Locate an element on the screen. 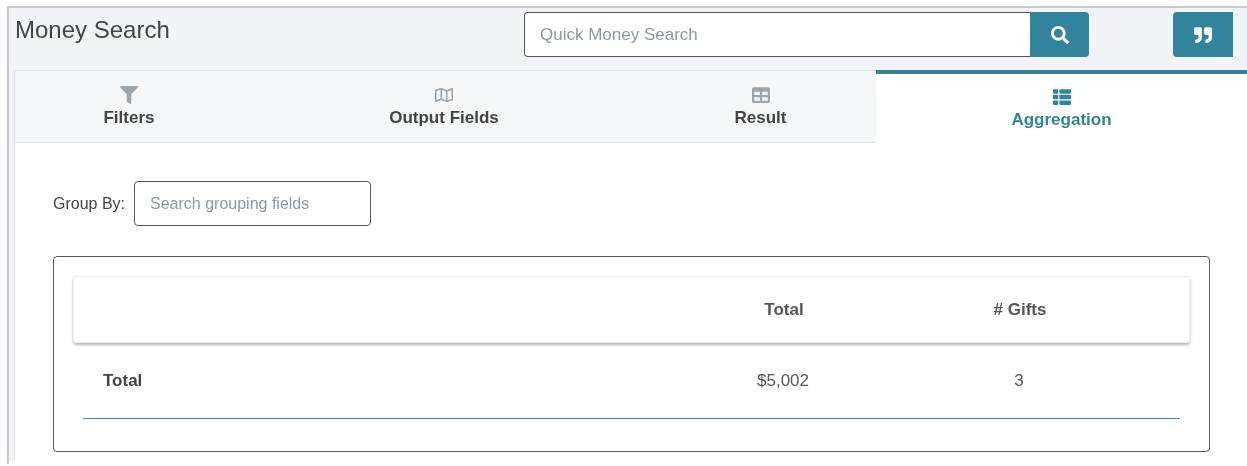 The image size is (1247, 466). grouping-search-field: Search grouping fields is located at coordinates (253, 203).